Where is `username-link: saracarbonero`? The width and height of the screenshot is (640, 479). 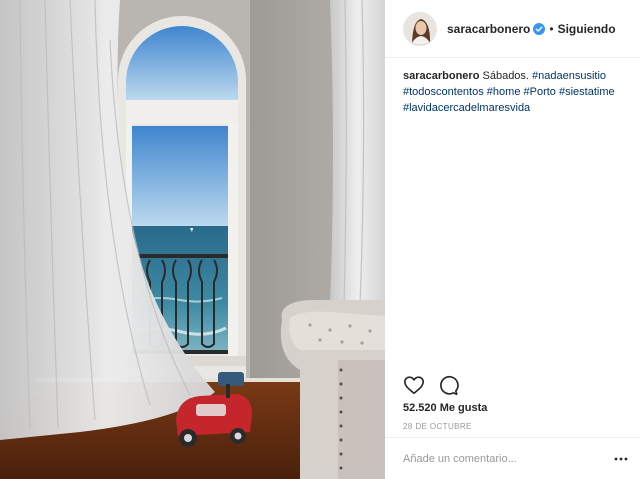 username-link: saracarbonero is located at coordinates (488, 29).